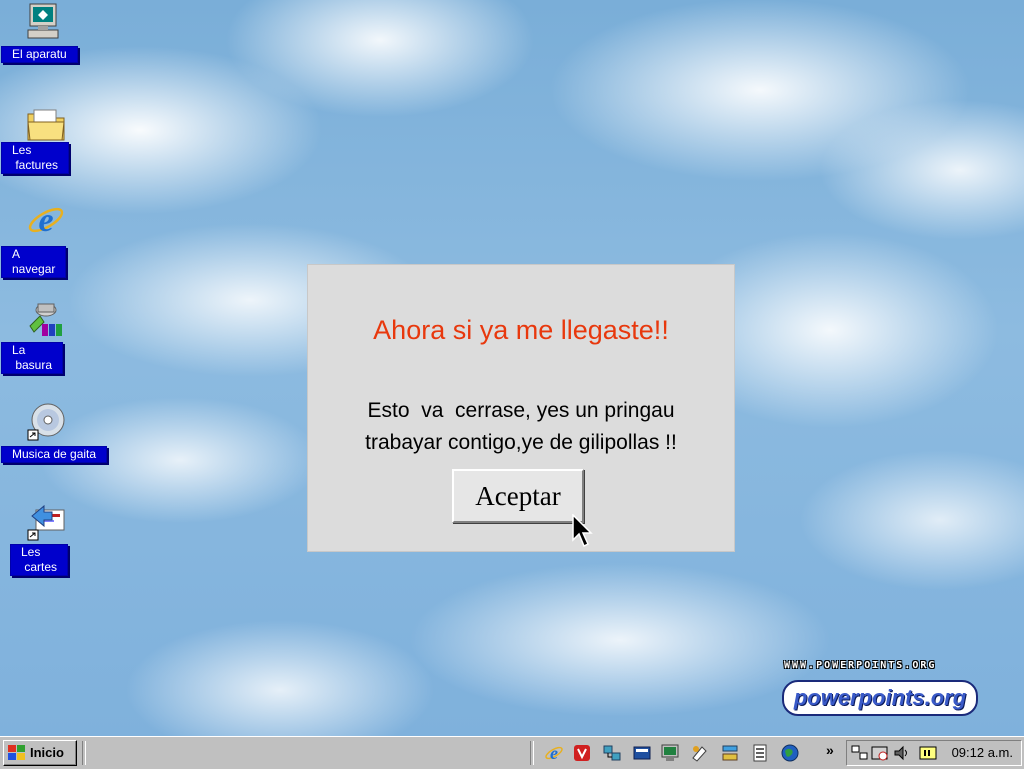  Describe the element at coordinates (880, 753) in the screenshot. I see `scheduler-tray-icon` at that location.